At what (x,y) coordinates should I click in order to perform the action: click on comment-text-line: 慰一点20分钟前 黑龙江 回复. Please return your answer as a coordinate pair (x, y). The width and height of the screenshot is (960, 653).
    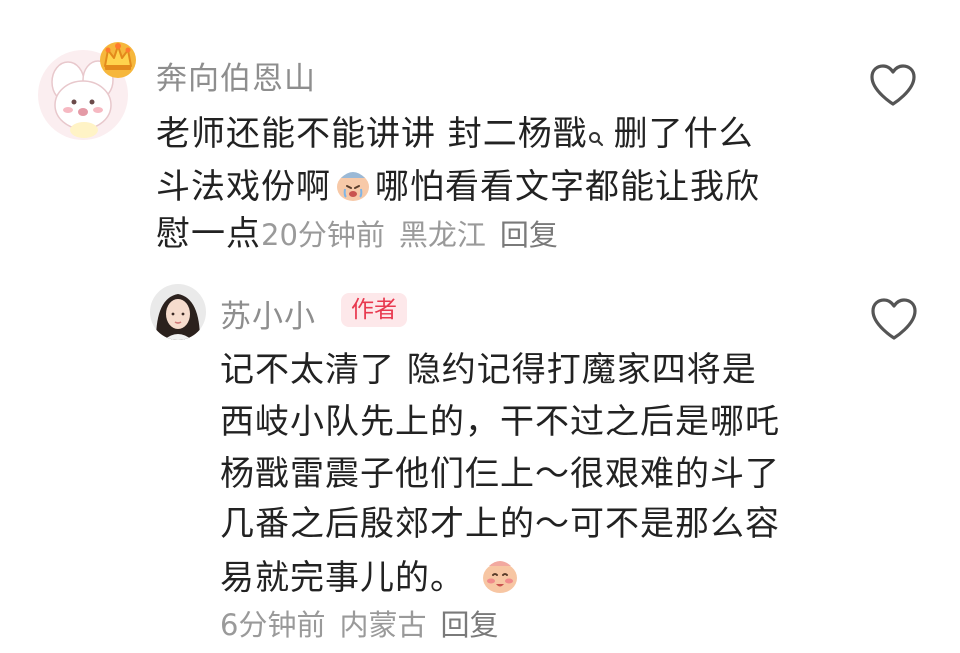
    Looking at the image, I should click on (357, 234).